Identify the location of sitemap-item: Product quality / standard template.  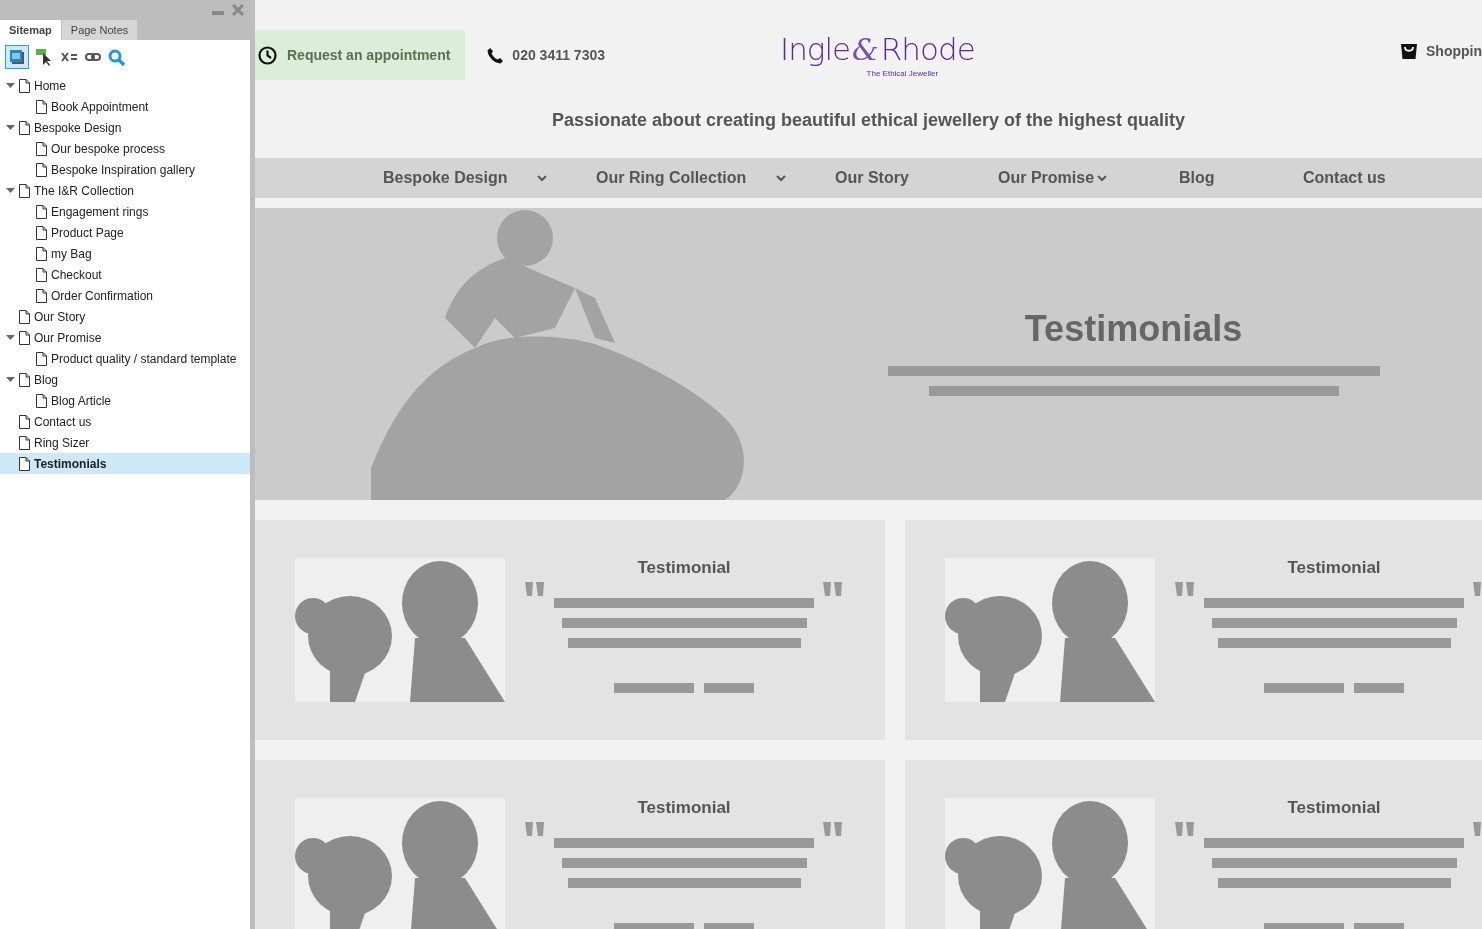
(125, 358).